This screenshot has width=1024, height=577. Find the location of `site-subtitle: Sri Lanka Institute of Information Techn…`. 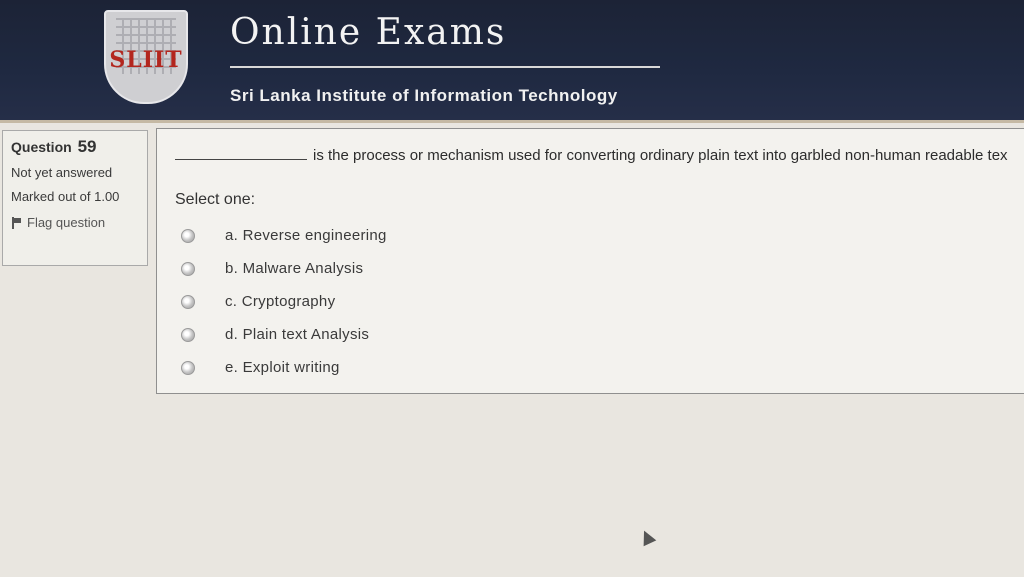

site-subtitle: Sri Lanka Institute of Information Techn… is located at coordinates (424, 95).